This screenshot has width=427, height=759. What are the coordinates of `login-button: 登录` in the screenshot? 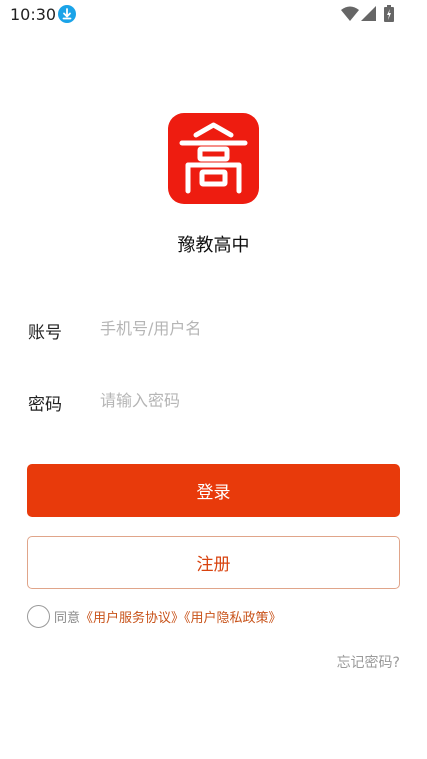 It's located at (213, 490).